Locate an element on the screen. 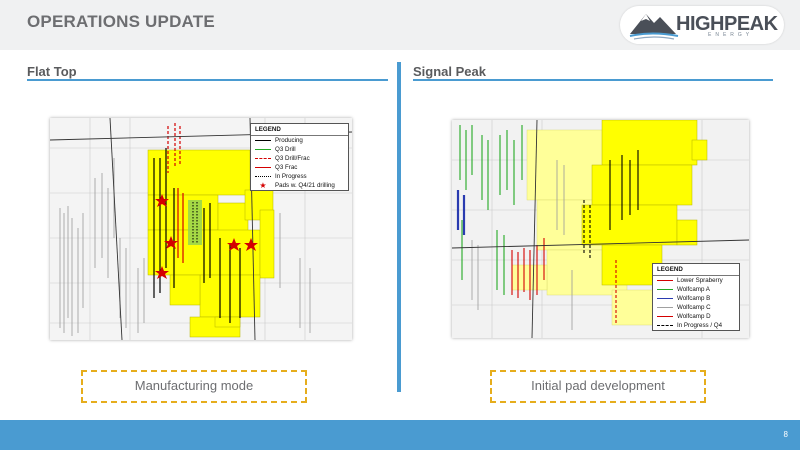  legend-label: Q3 Drill/Frac is located at coordinates (292, 158).